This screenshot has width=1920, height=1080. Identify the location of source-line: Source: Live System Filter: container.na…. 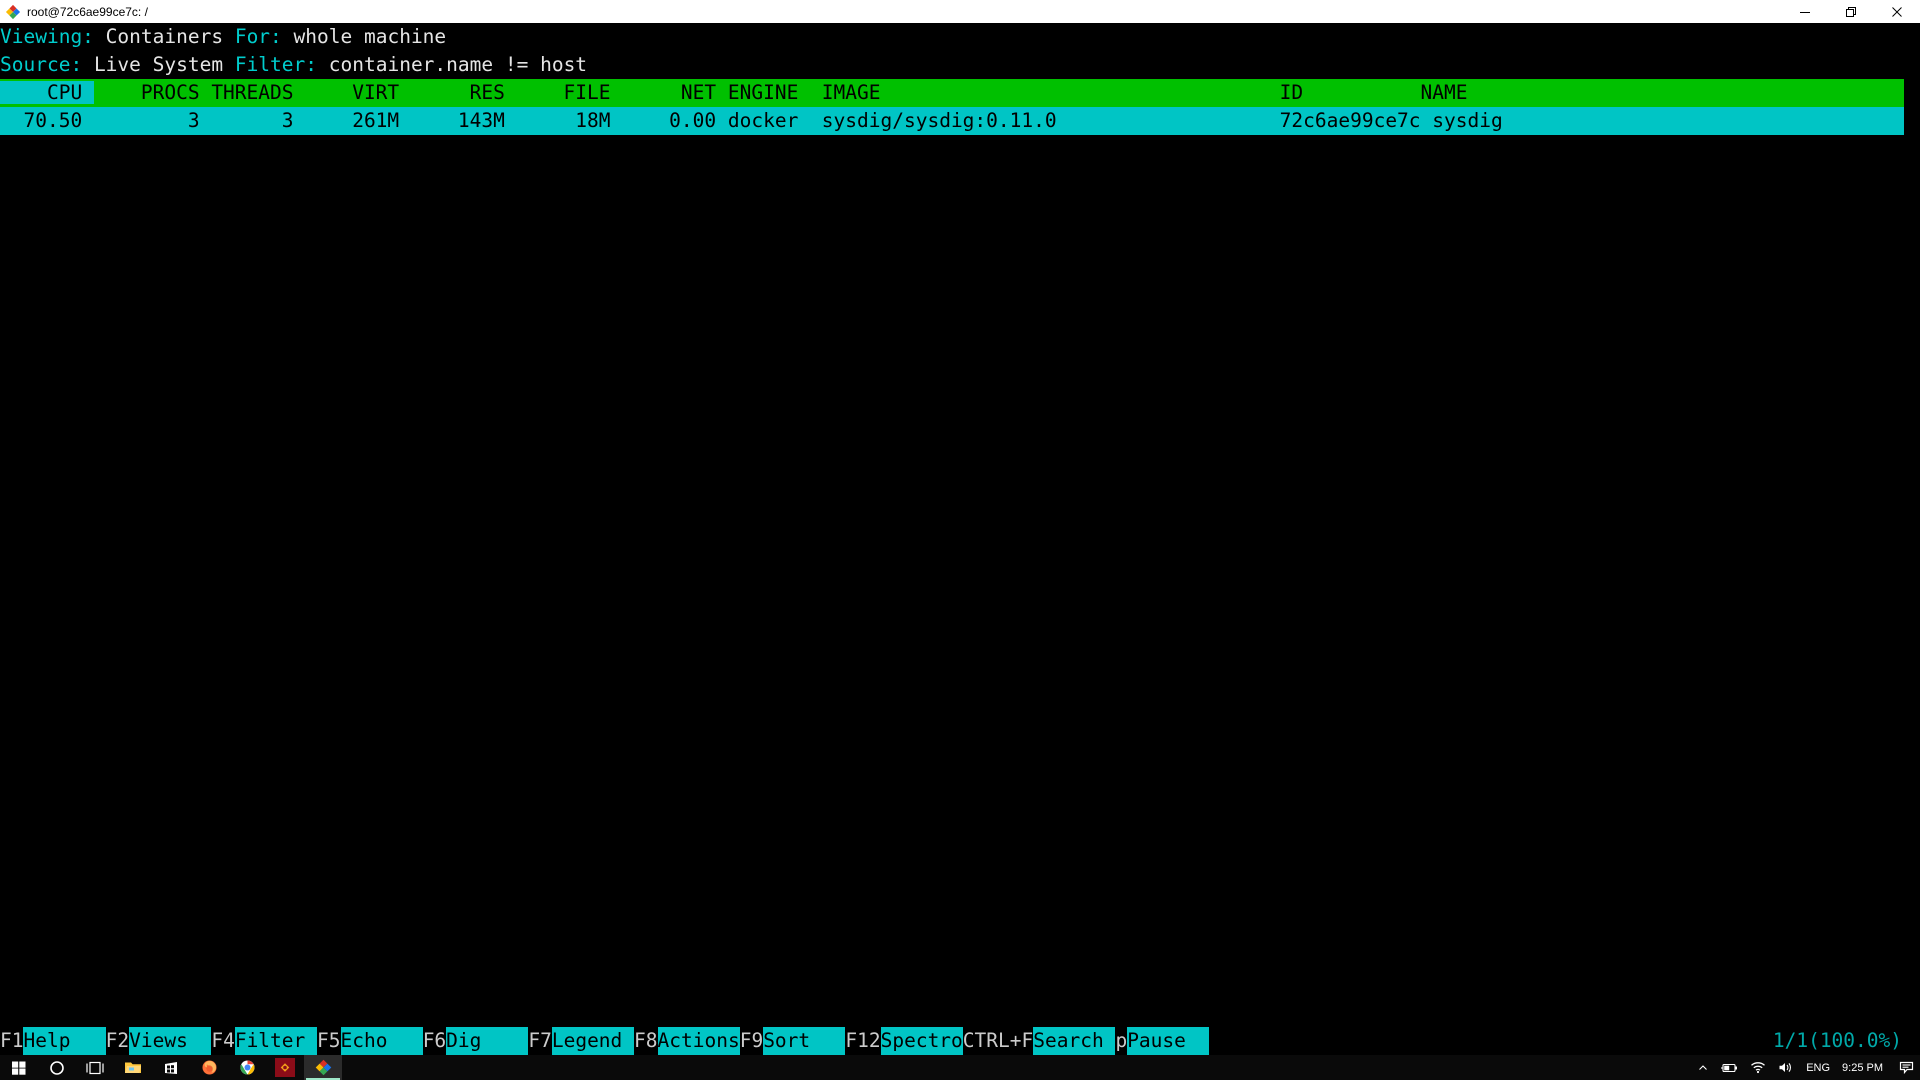
(960, 65).